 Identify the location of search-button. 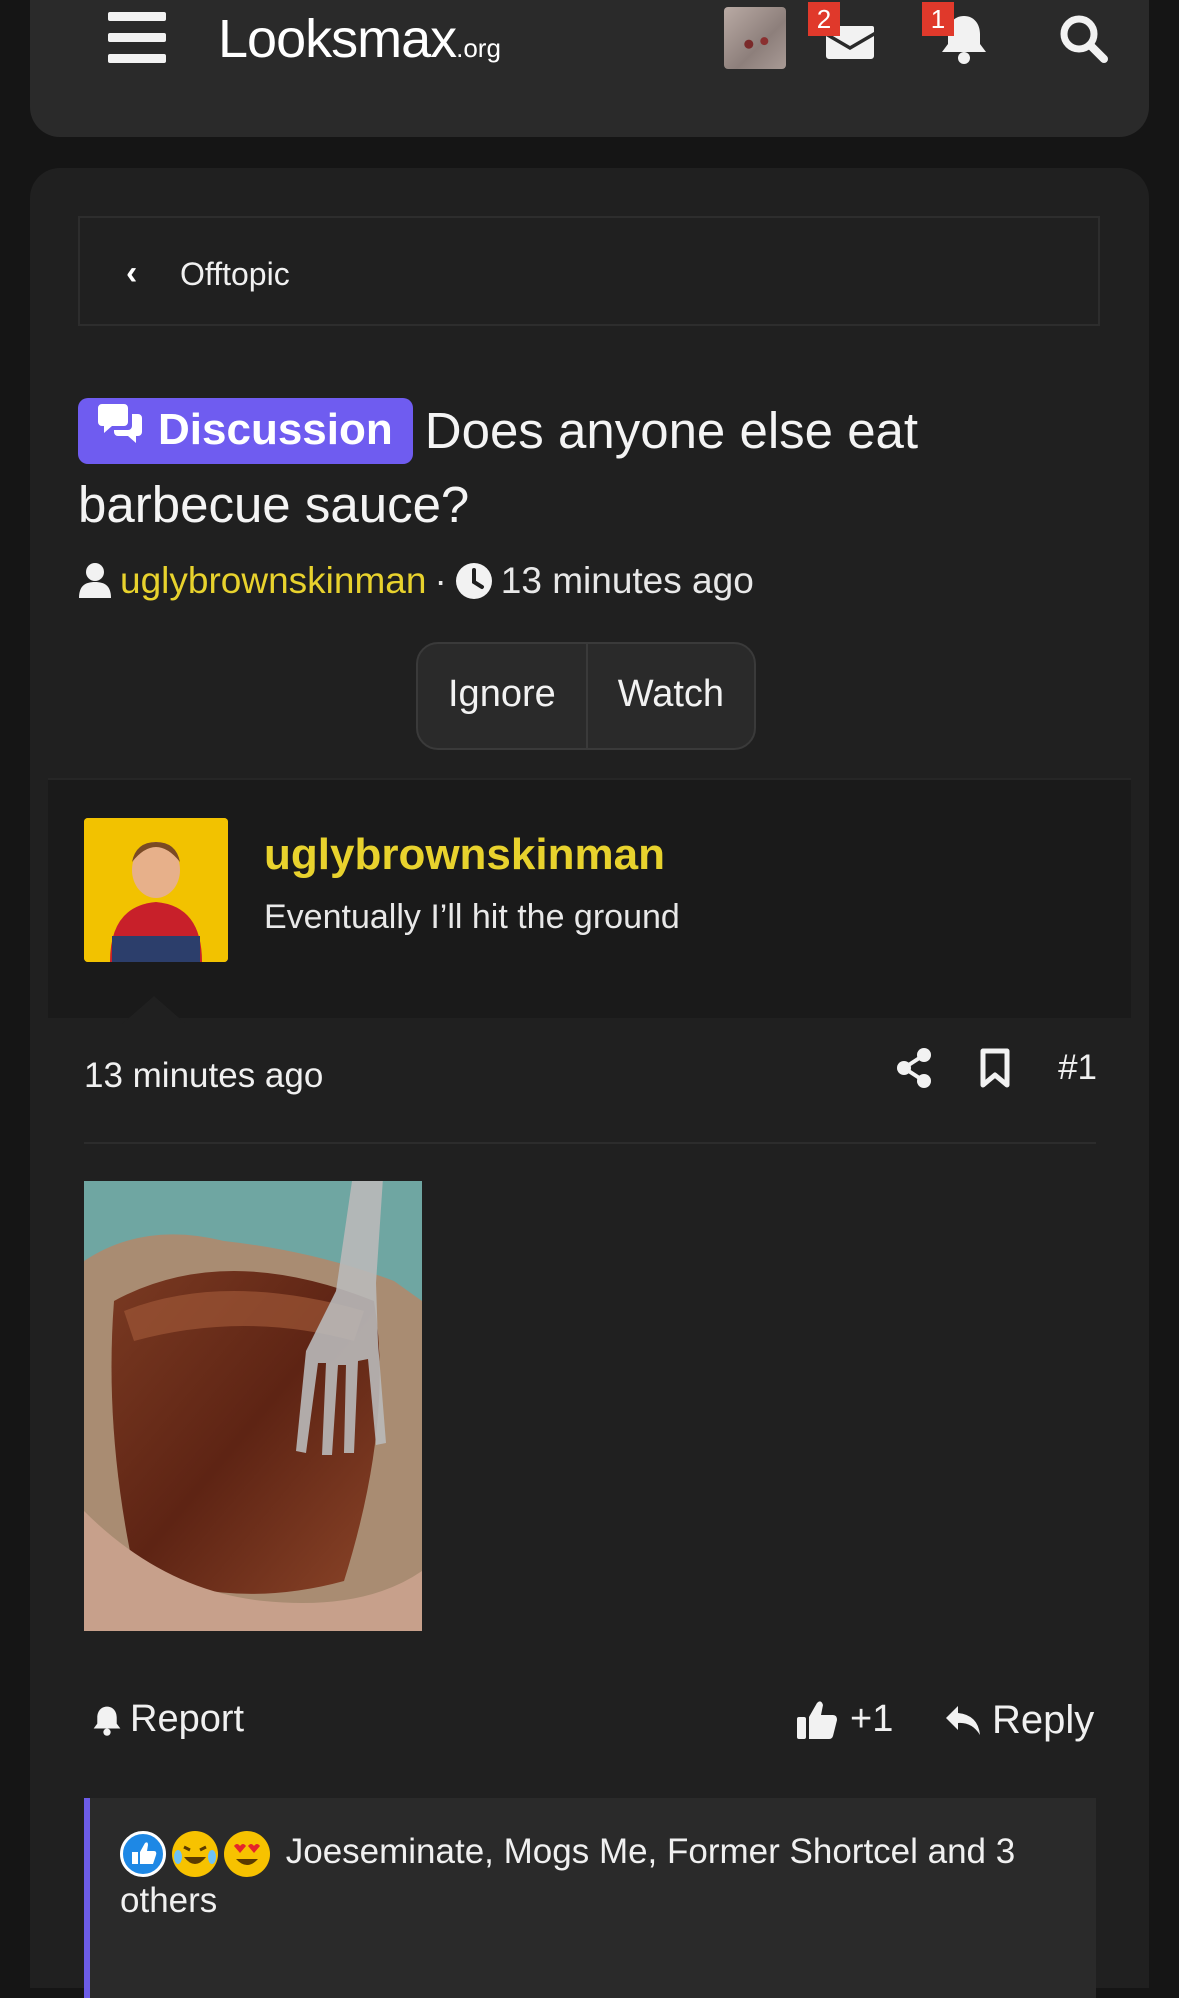
(1084, 38).